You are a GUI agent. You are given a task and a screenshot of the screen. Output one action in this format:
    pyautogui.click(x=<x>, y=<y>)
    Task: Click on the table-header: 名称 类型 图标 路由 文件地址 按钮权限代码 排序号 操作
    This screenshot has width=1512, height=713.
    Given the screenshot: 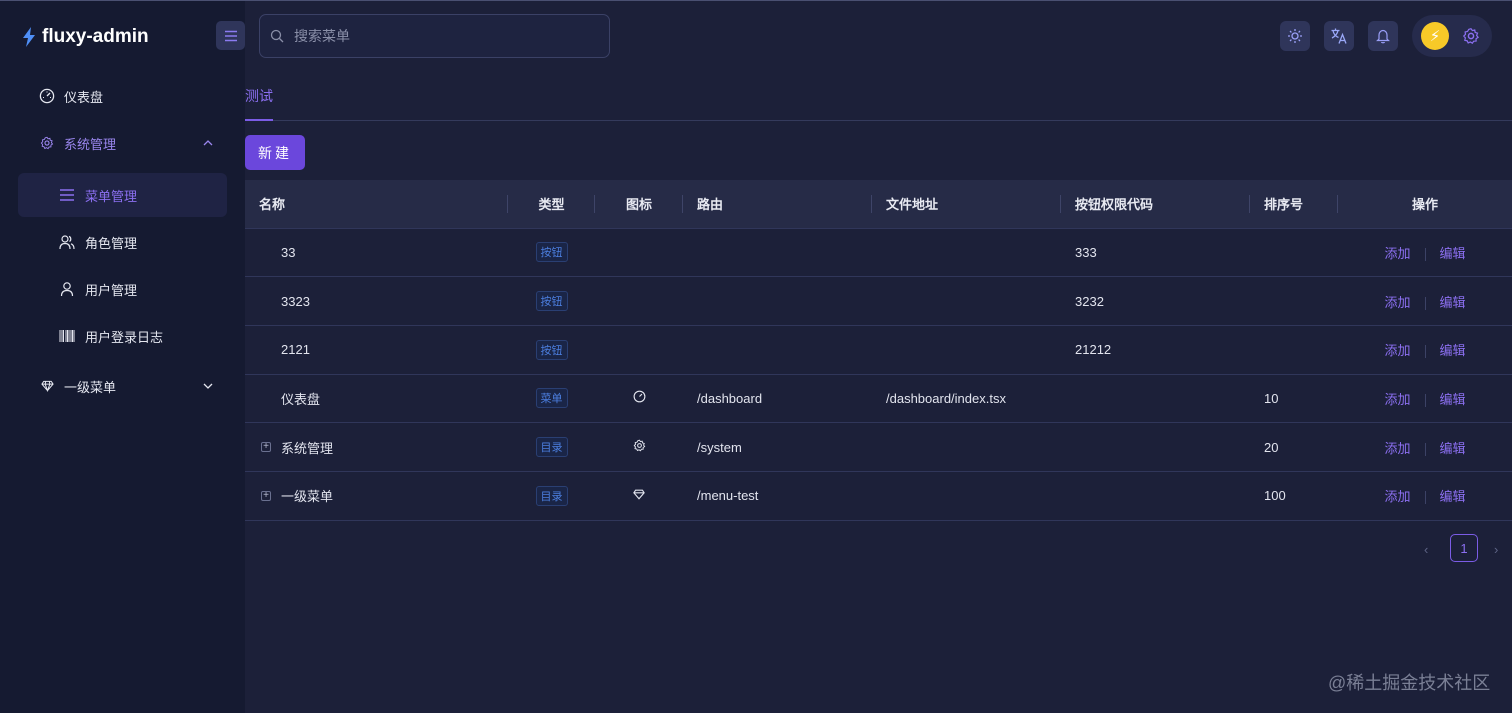 What is the action you would take?
    pyautogui.click(x=878, y=204)
    